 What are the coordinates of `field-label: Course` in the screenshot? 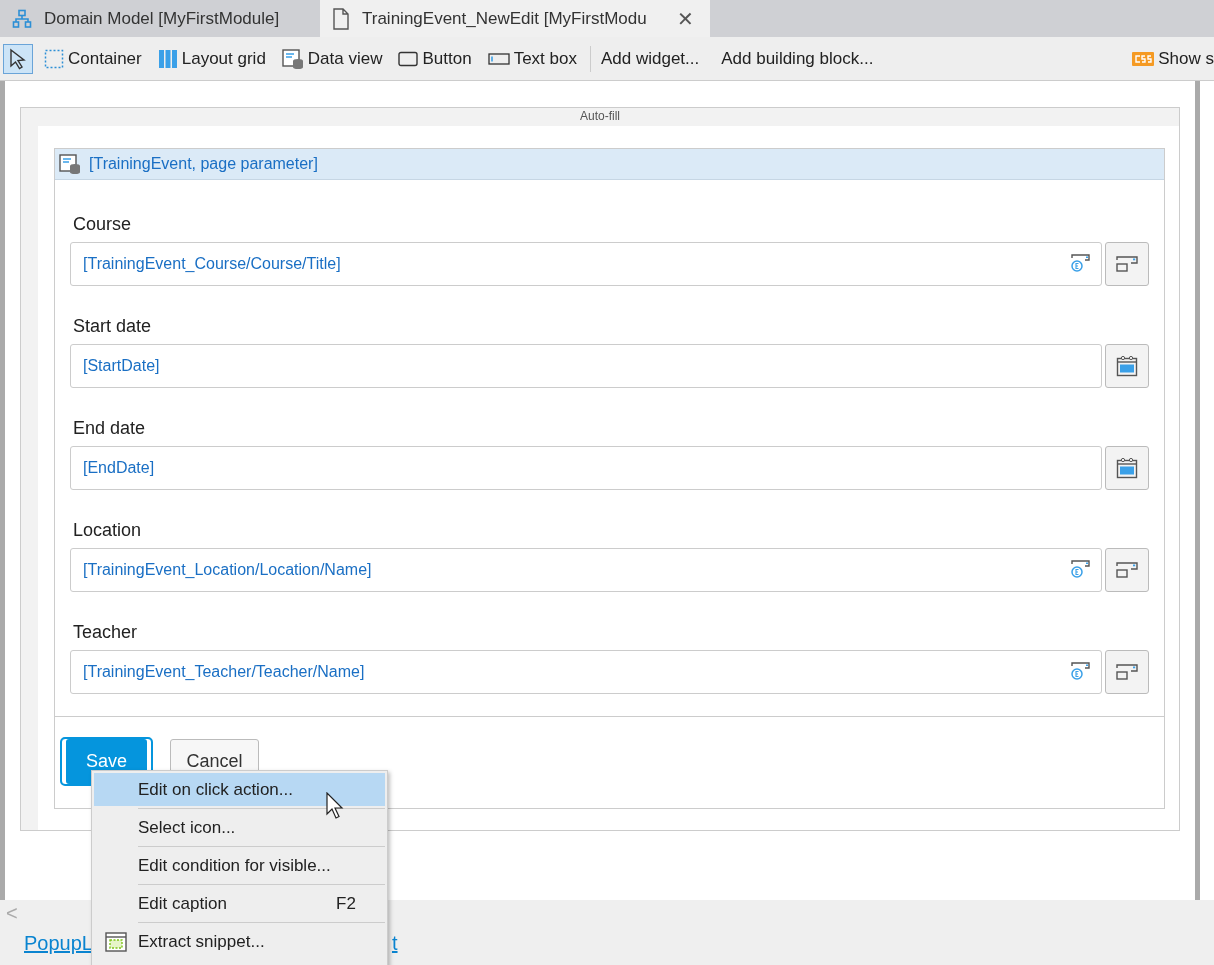 It's located at (103, 224).